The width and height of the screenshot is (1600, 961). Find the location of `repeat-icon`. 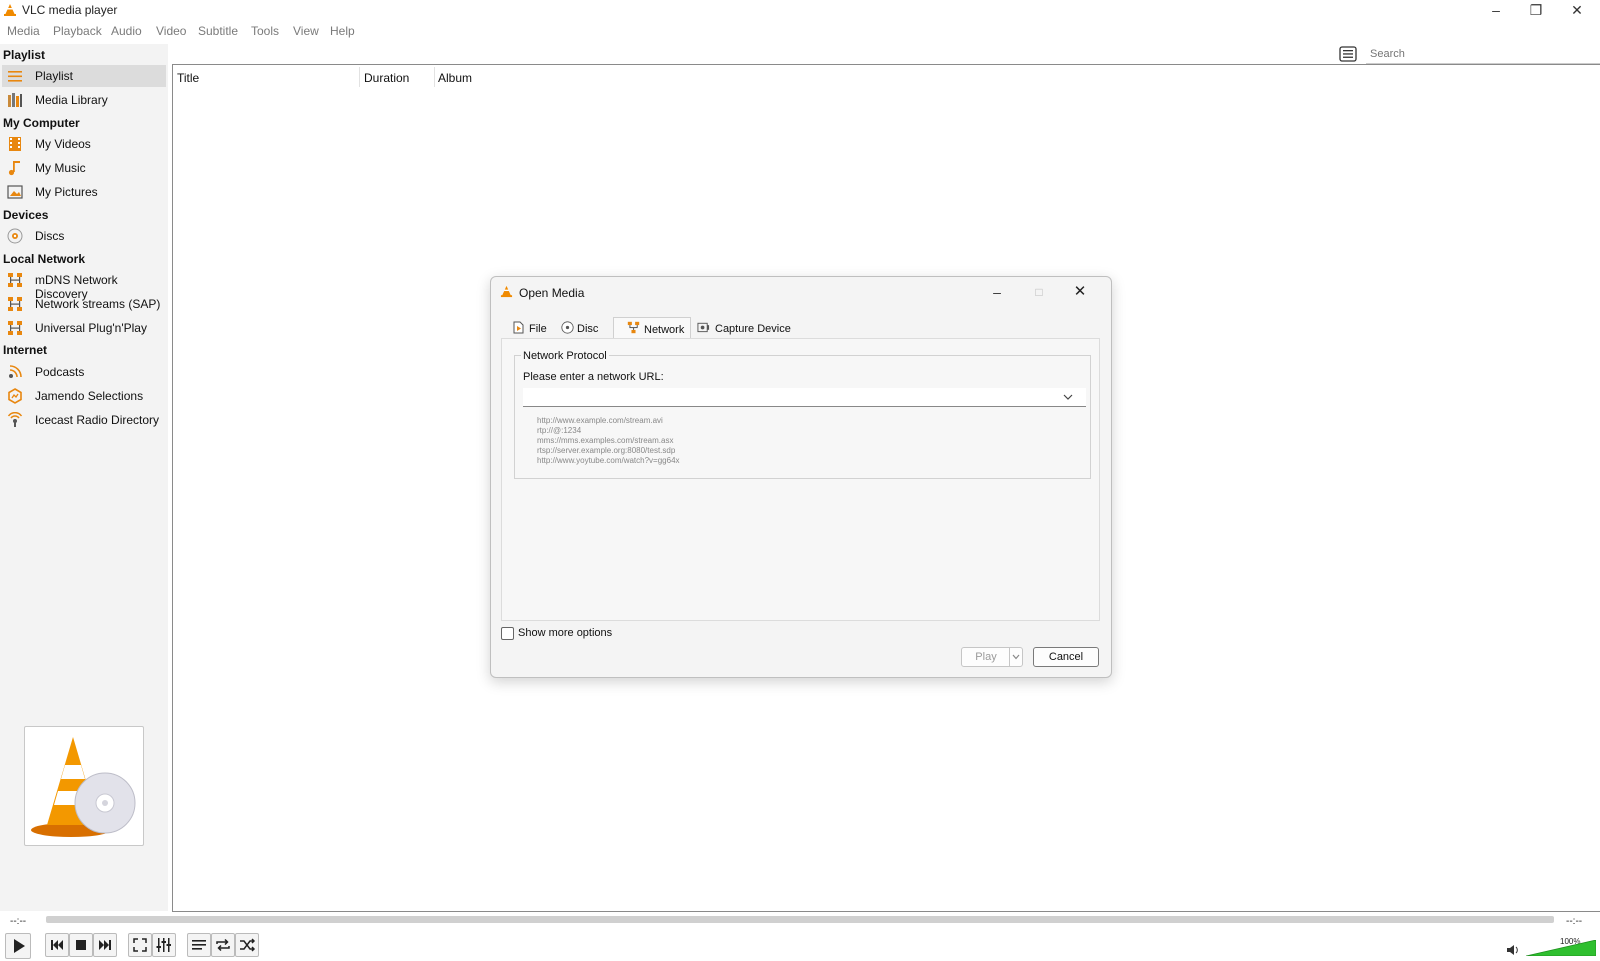

repeat-icon is located at coordinates (223, 945).